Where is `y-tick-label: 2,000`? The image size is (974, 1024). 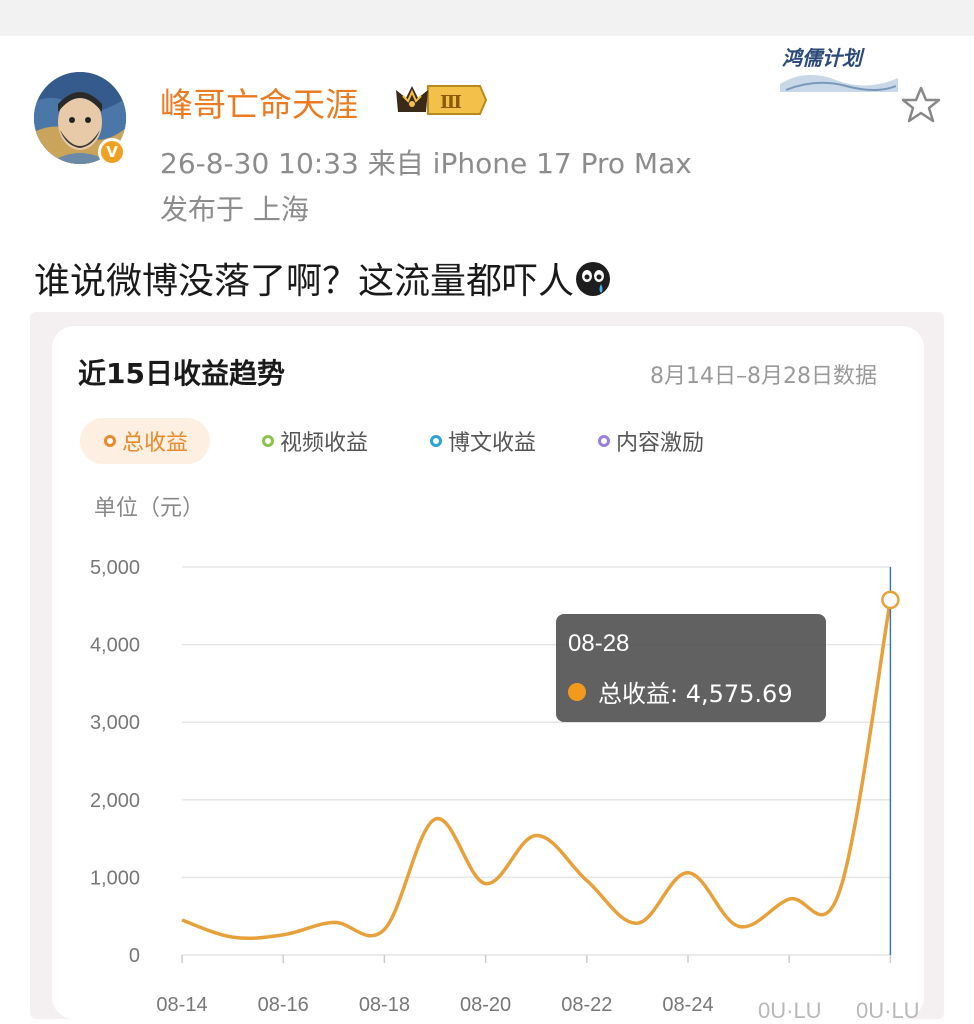 y-tick-label: 2,000 is located at coordinates (115, 801).